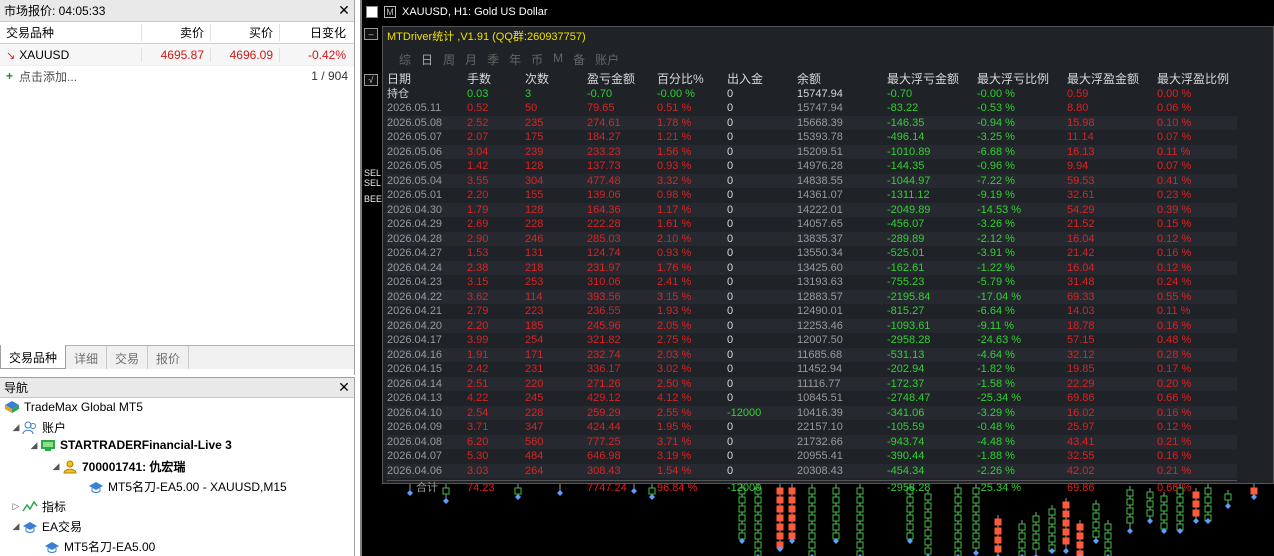 The image size is (1274, 556). Describe the element at coordinates (906, 311) in the screenshot. I see `stats-cell: -815.27` at that location.